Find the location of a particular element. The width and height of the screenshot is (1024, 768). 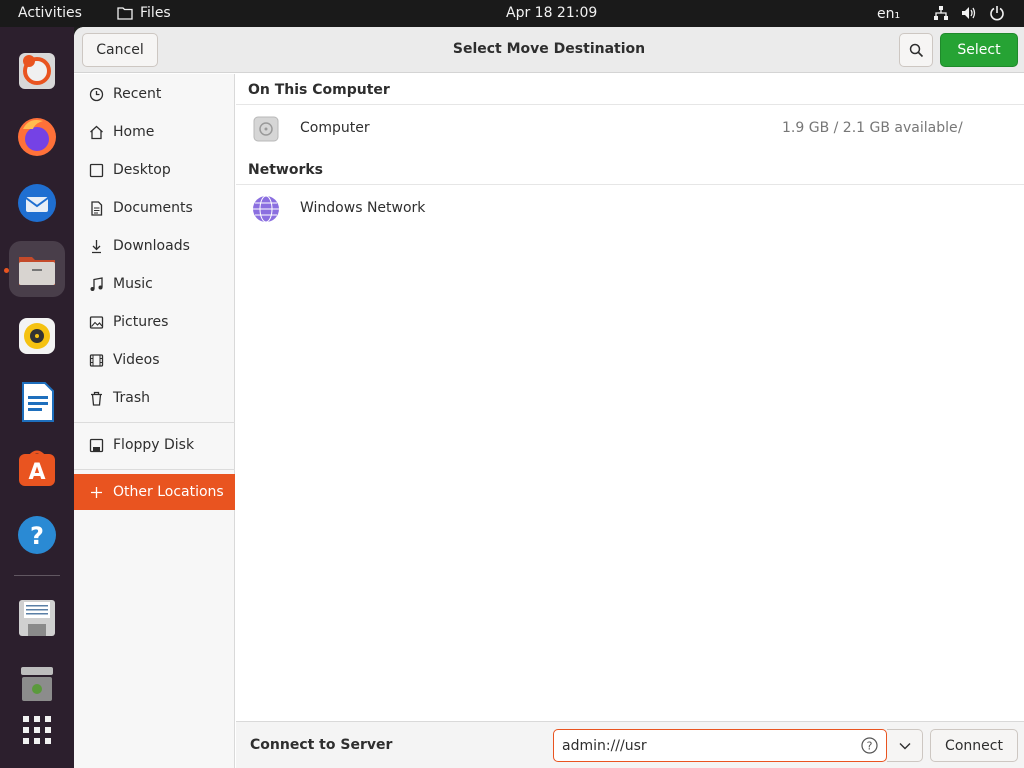

sidebar-item-recent: Recent is located at coordinates (154, 94).